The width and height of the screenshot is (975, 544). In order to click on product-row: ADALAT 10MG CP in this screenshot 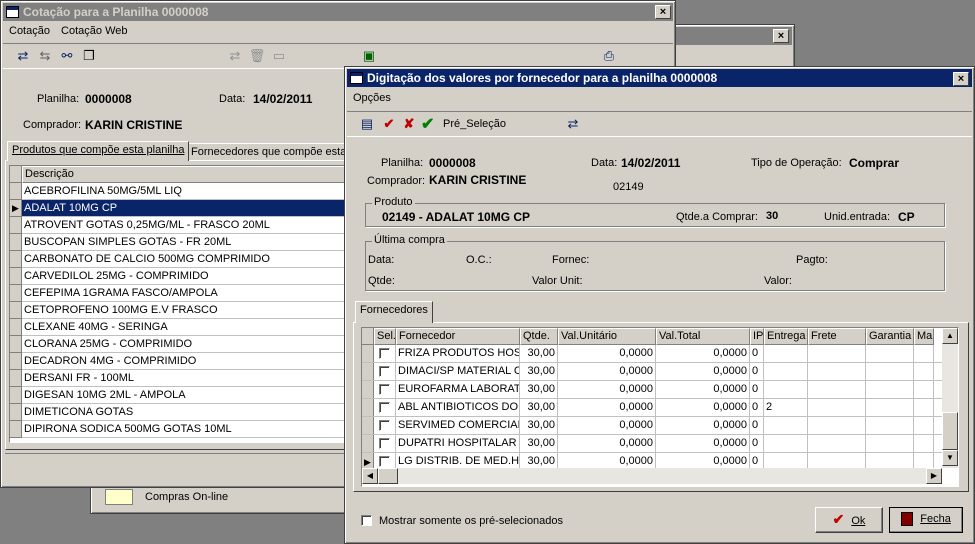, I will do `click(185, 208)`.